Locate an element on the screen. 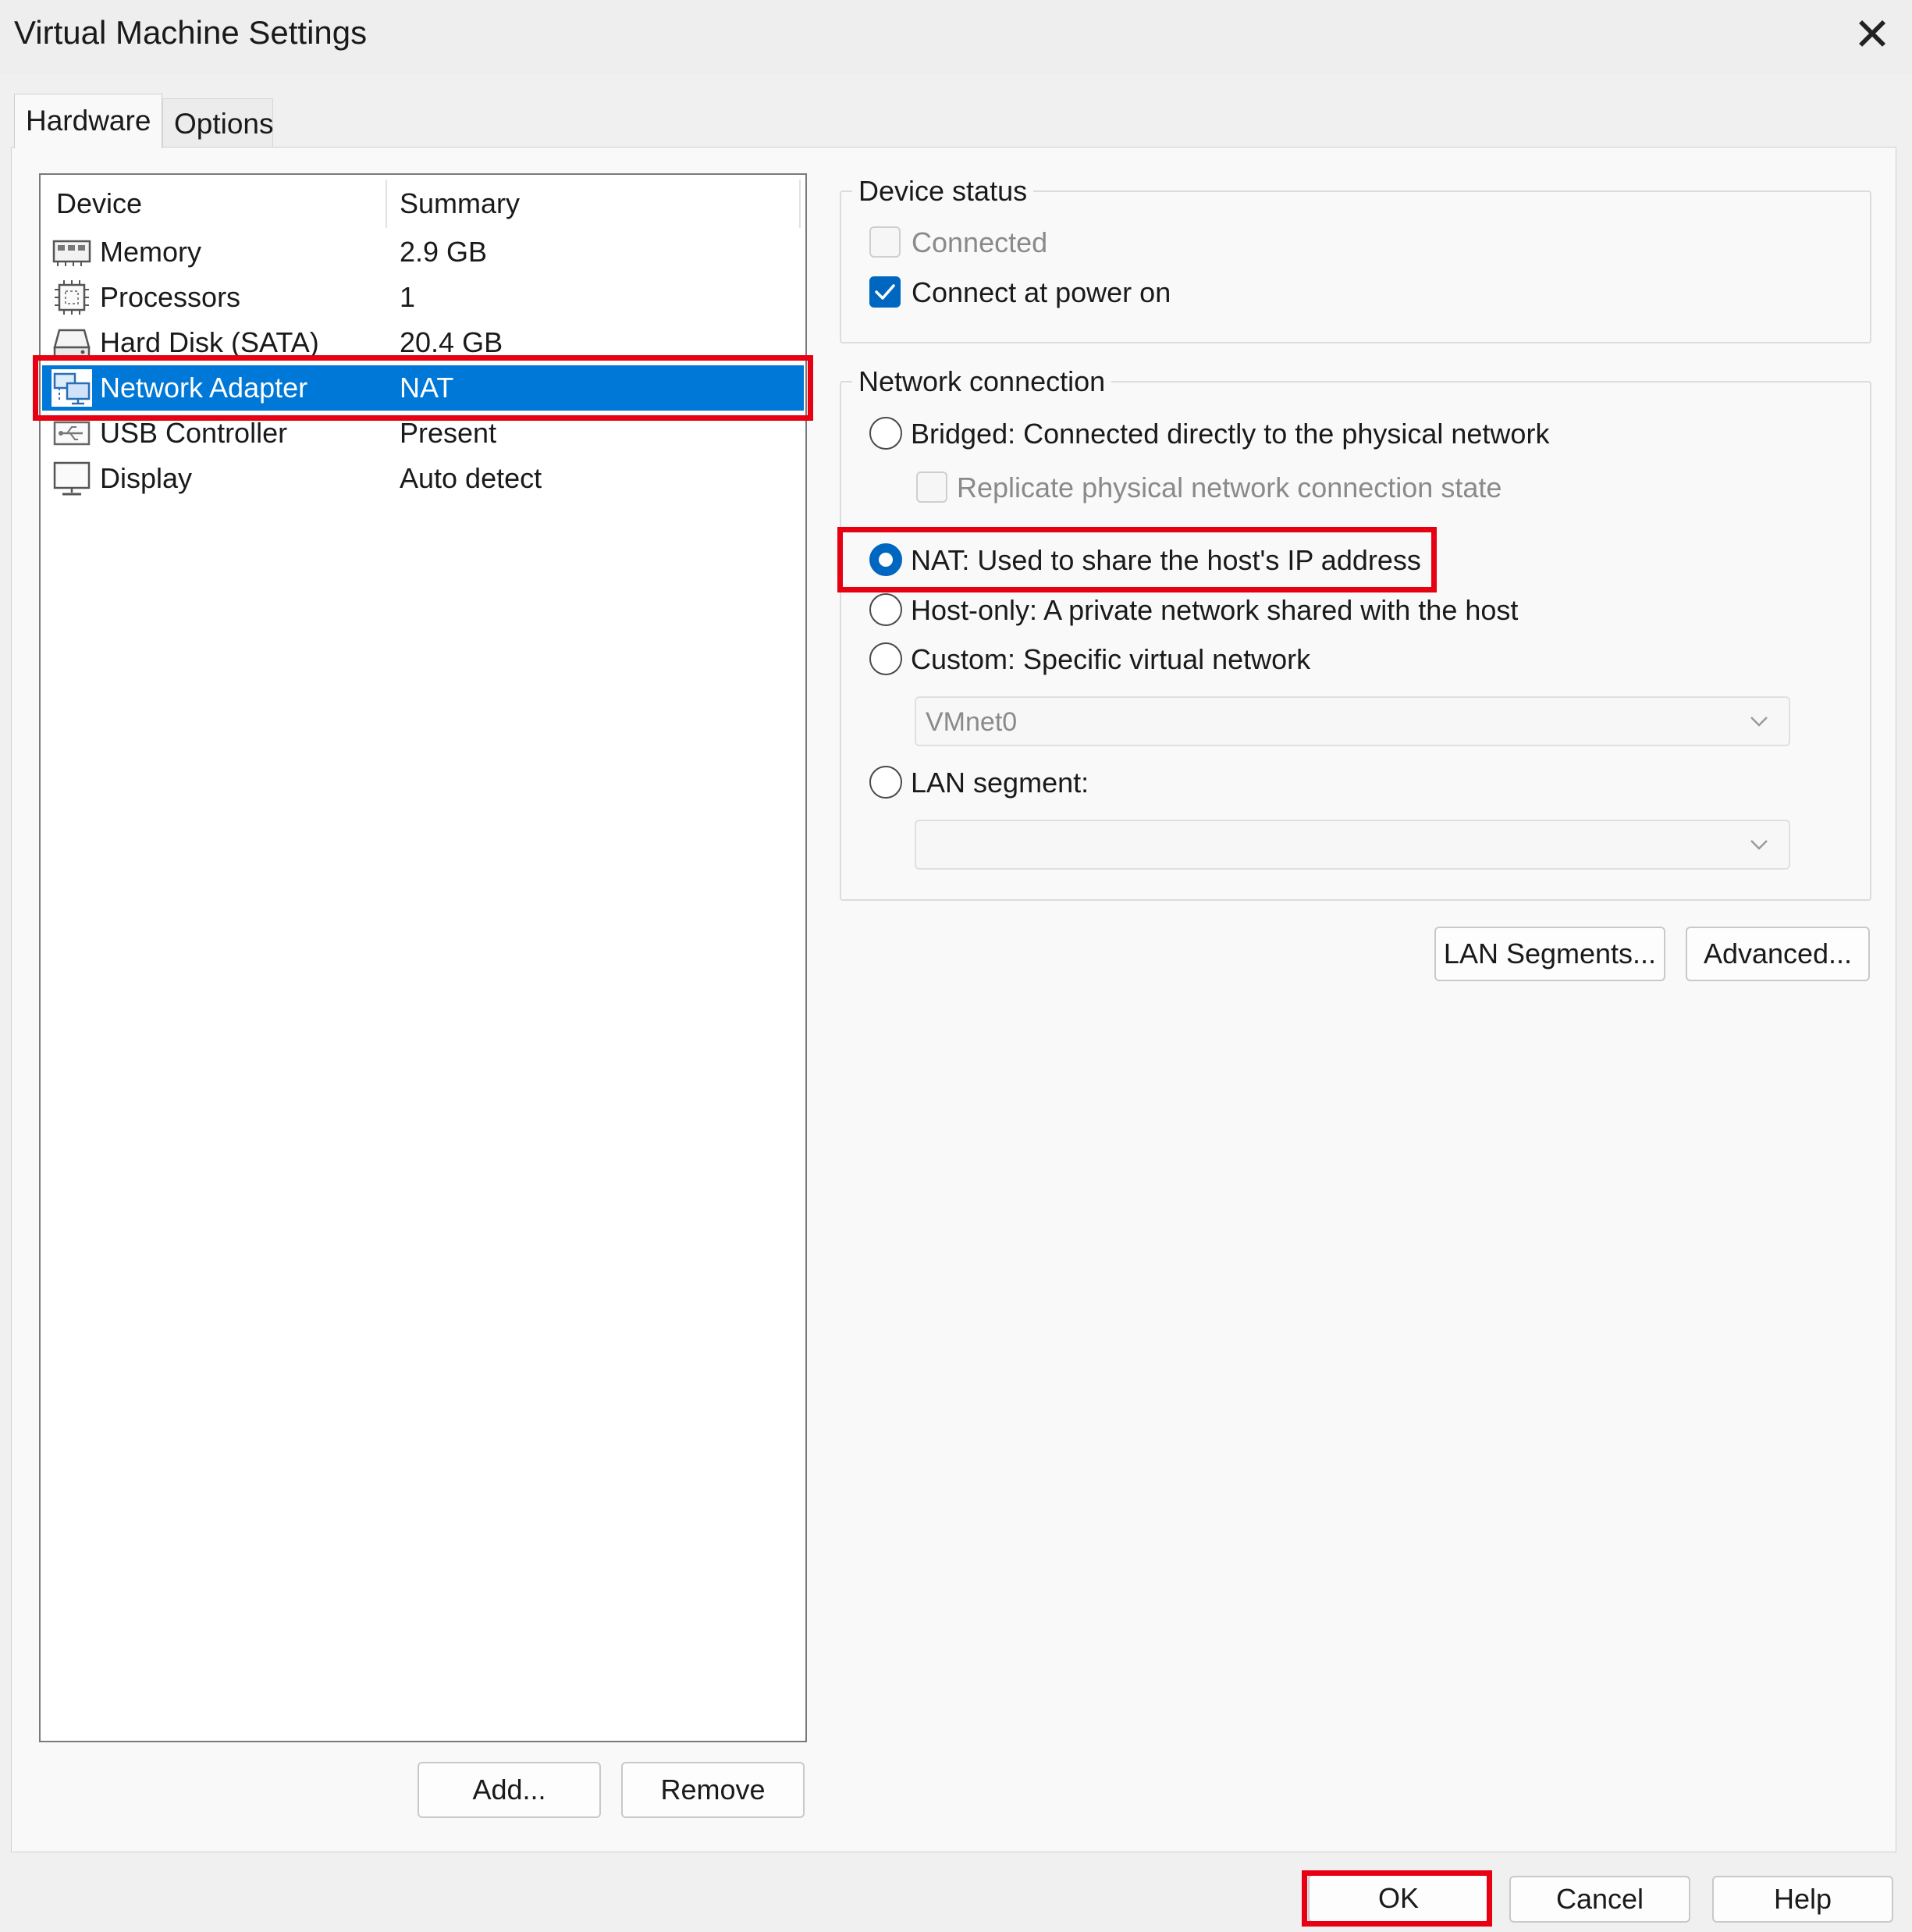 The height and width of the screenshot is (1932, 1912). connected-checkbox is located at coordinates (885, 242).